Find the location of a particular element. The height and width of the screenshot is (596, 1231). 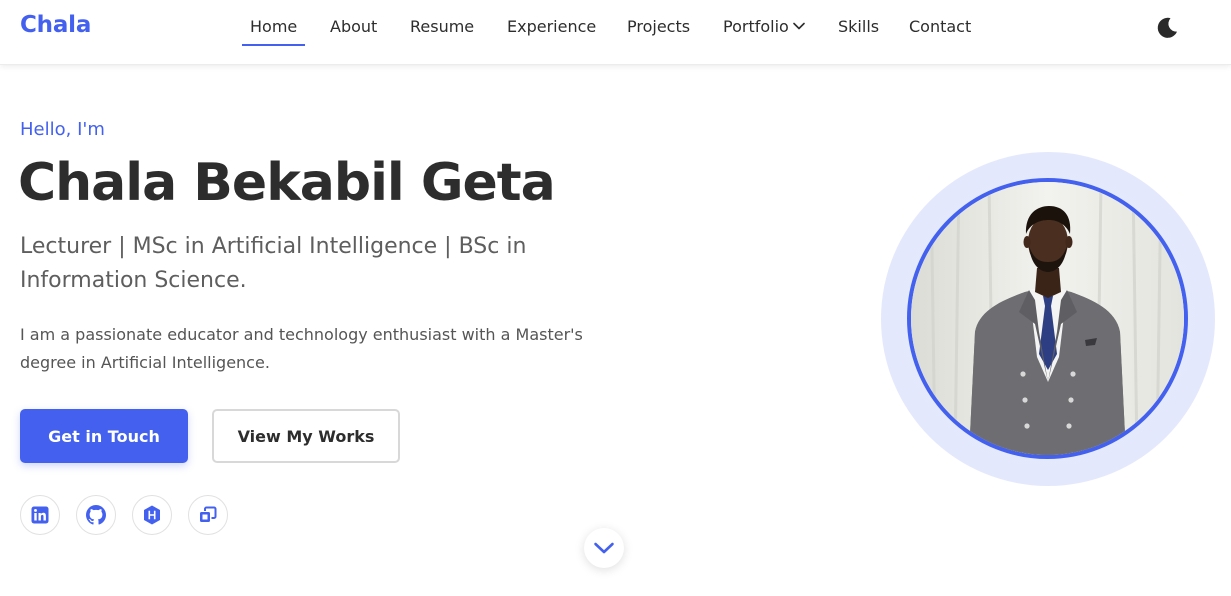

theme-toggle-button is located at coordinates (1167, 28).